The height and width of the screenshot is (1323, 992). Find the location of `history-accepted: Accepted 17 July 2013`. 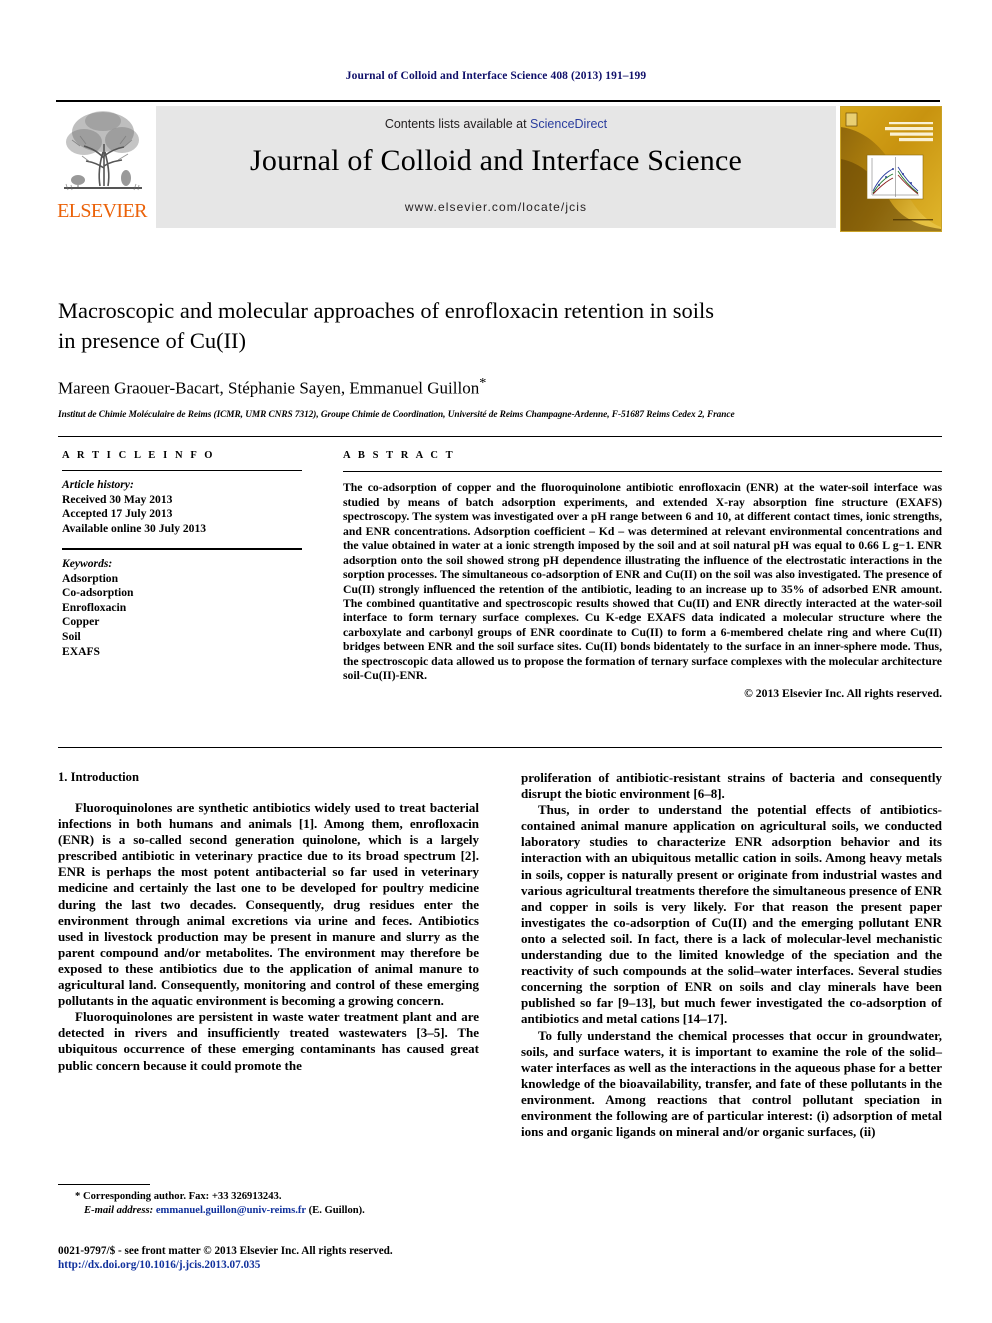

history-accepted: Accepted 17 July 2013 is located at coordinates (117, 514).